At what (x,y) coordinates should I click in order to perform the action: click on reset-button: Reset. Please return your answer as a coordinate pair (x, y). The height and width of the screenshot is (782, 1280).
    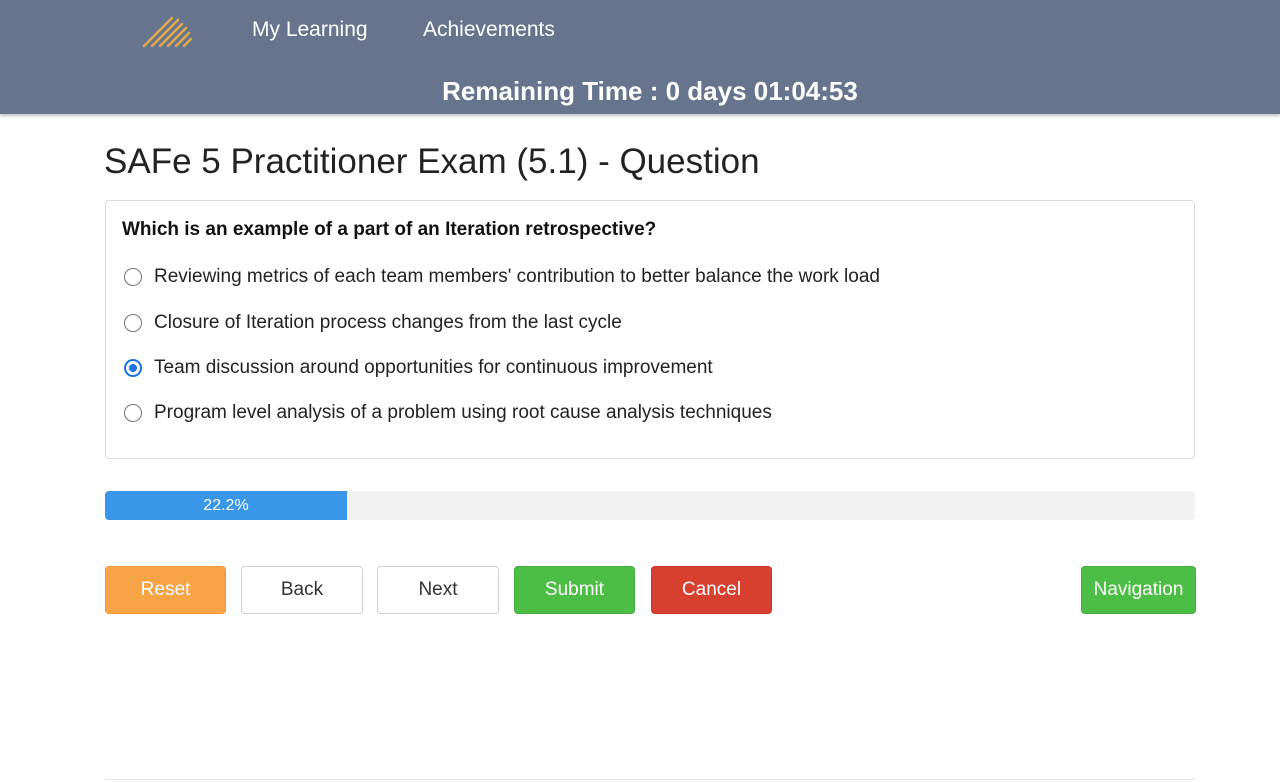
    Looking at the image, I should click on (165, 590).